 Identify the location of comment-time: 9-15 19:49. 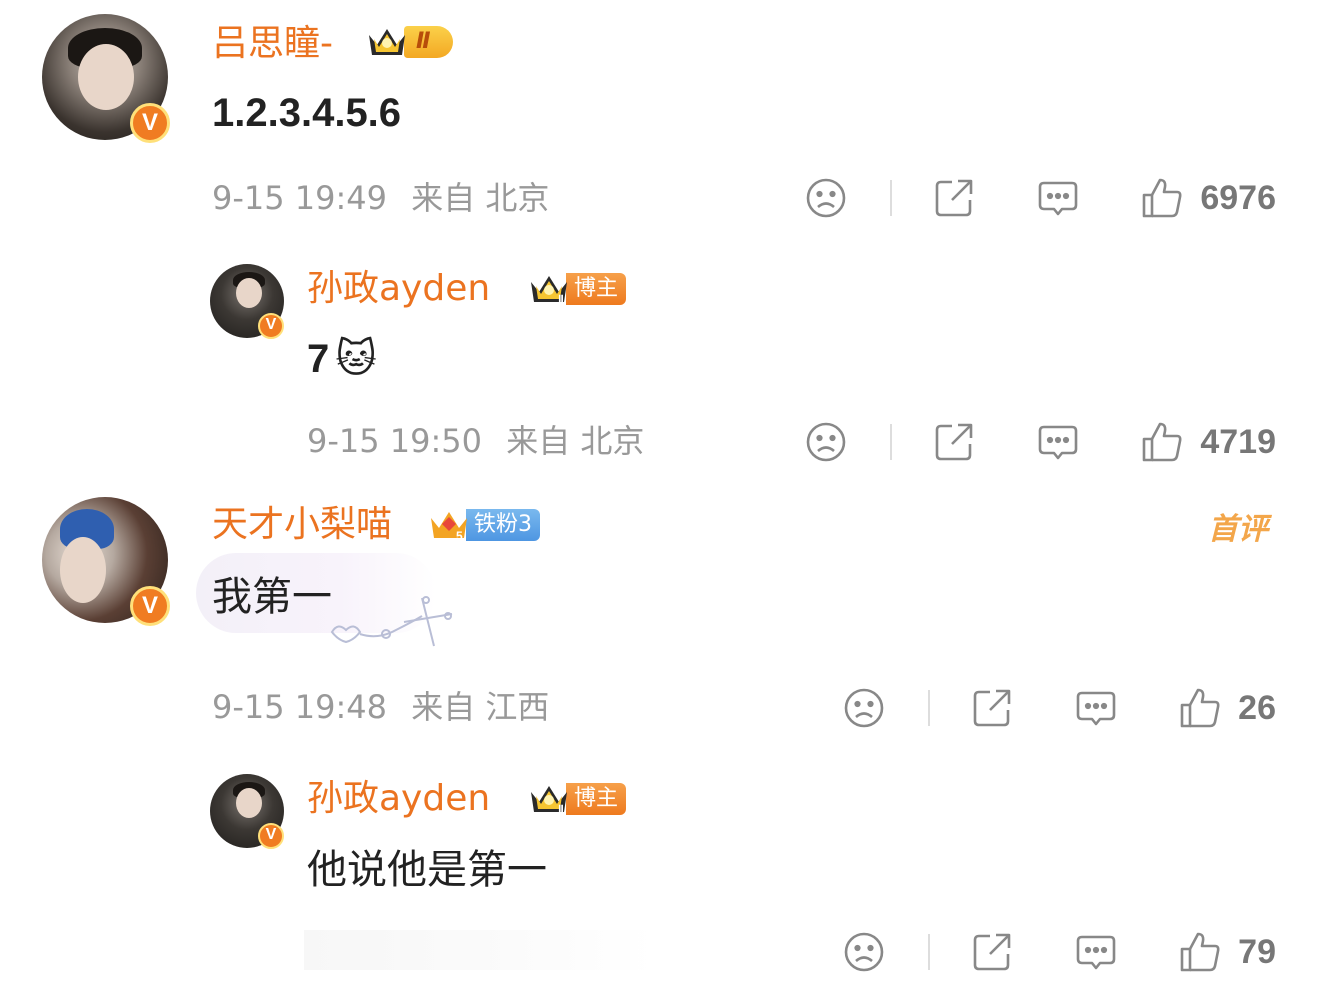
(300, 198).